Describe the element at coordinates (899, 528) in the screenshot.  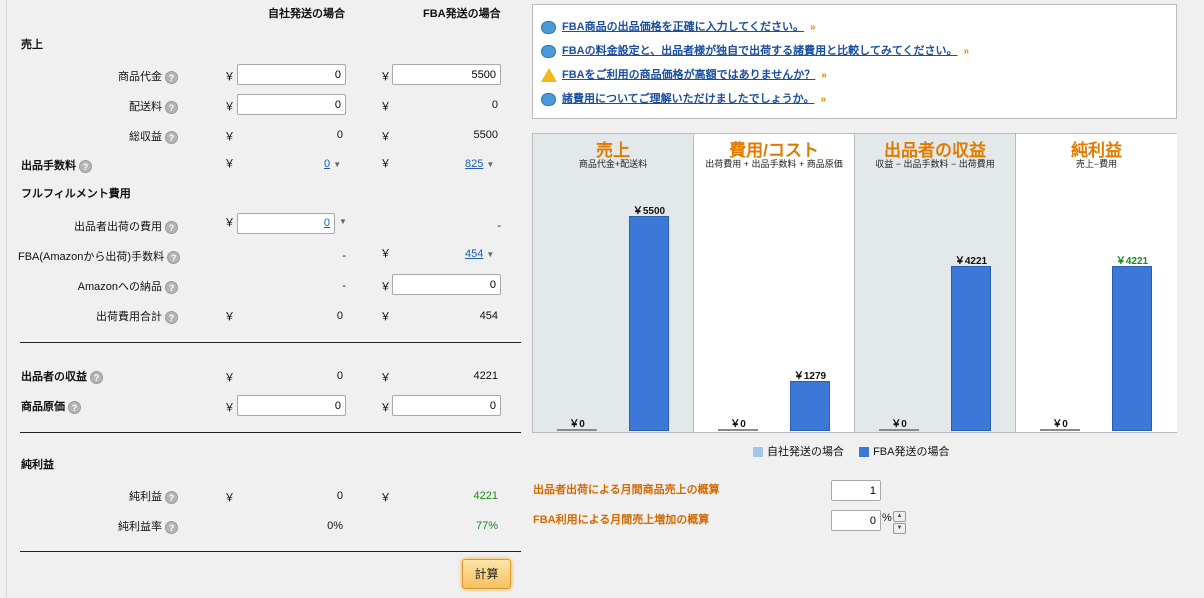
I see `spin-down-icon: ▼` at that location.